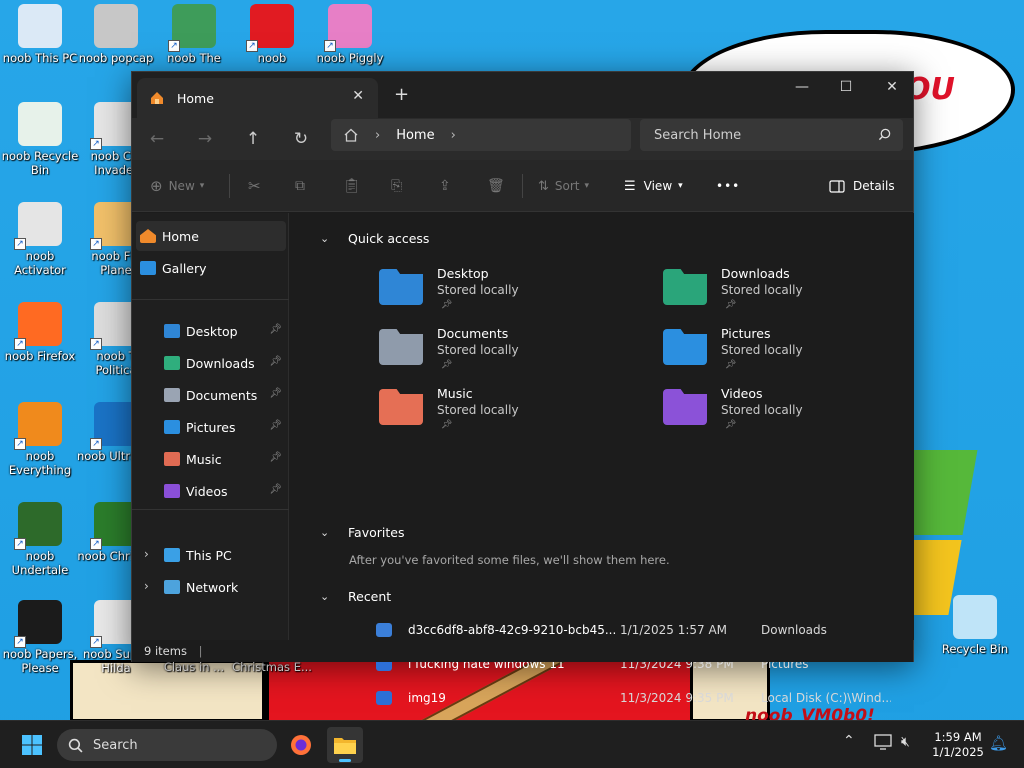  Describe the element at coordinates (463, 273) in the screenshot. I see `folder-name: Desktop` at that location.